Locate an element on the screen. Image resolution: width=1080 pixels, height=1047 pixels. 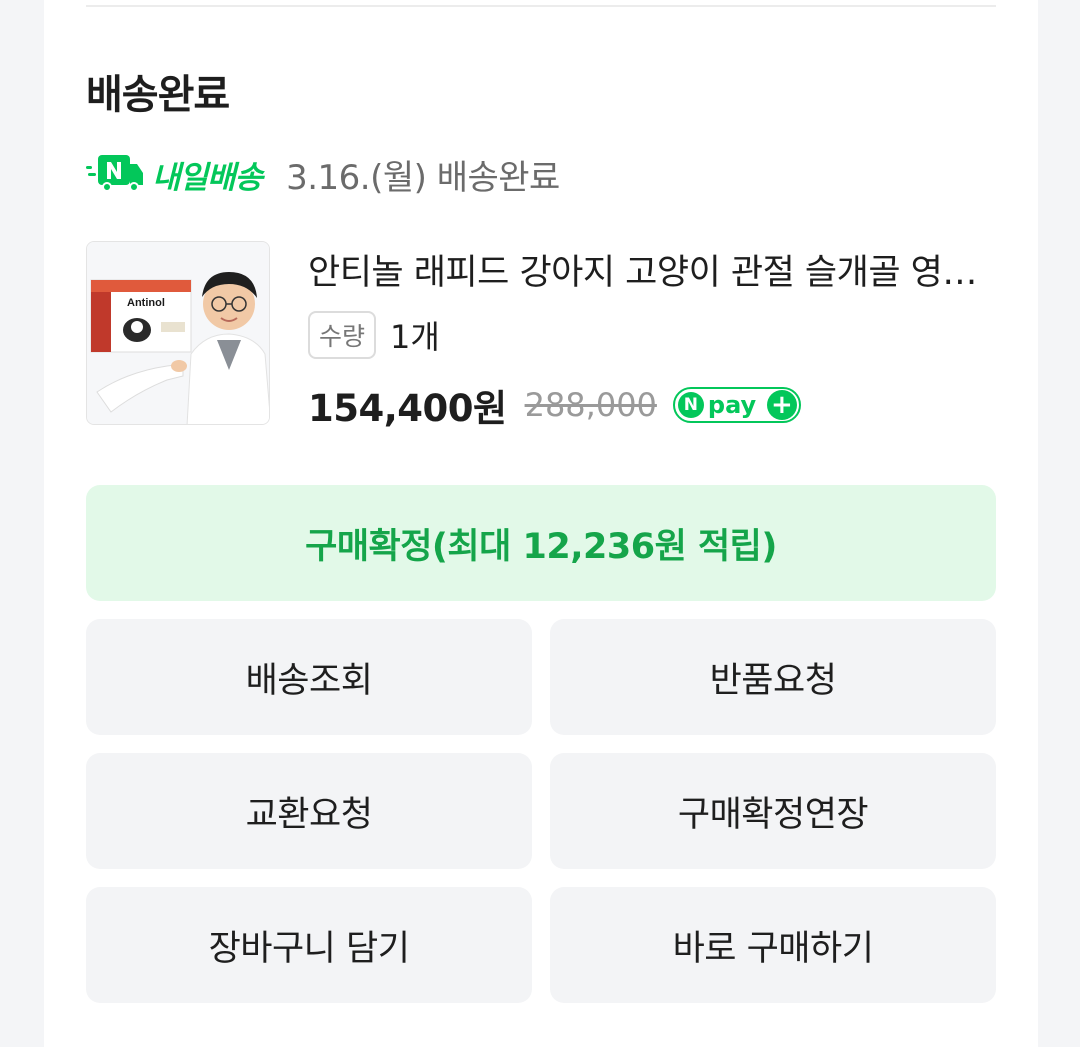
track-delivery-button: 배송조회 is located at coordinates (309, 677).